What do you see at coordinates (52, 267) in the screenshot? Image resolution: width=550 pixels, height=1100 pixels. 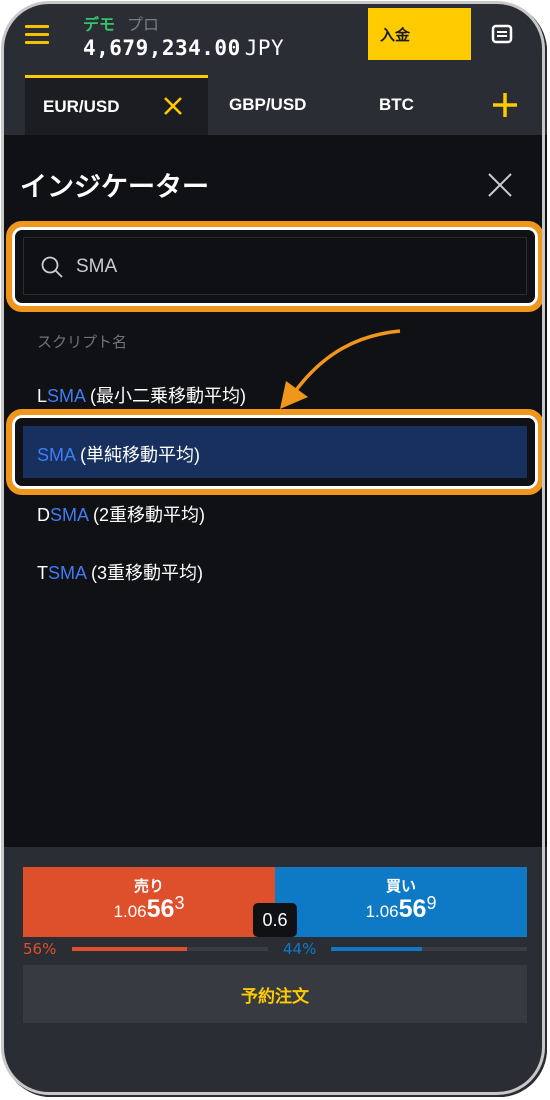 I see `search-icon` at bounding box center [52, 267].